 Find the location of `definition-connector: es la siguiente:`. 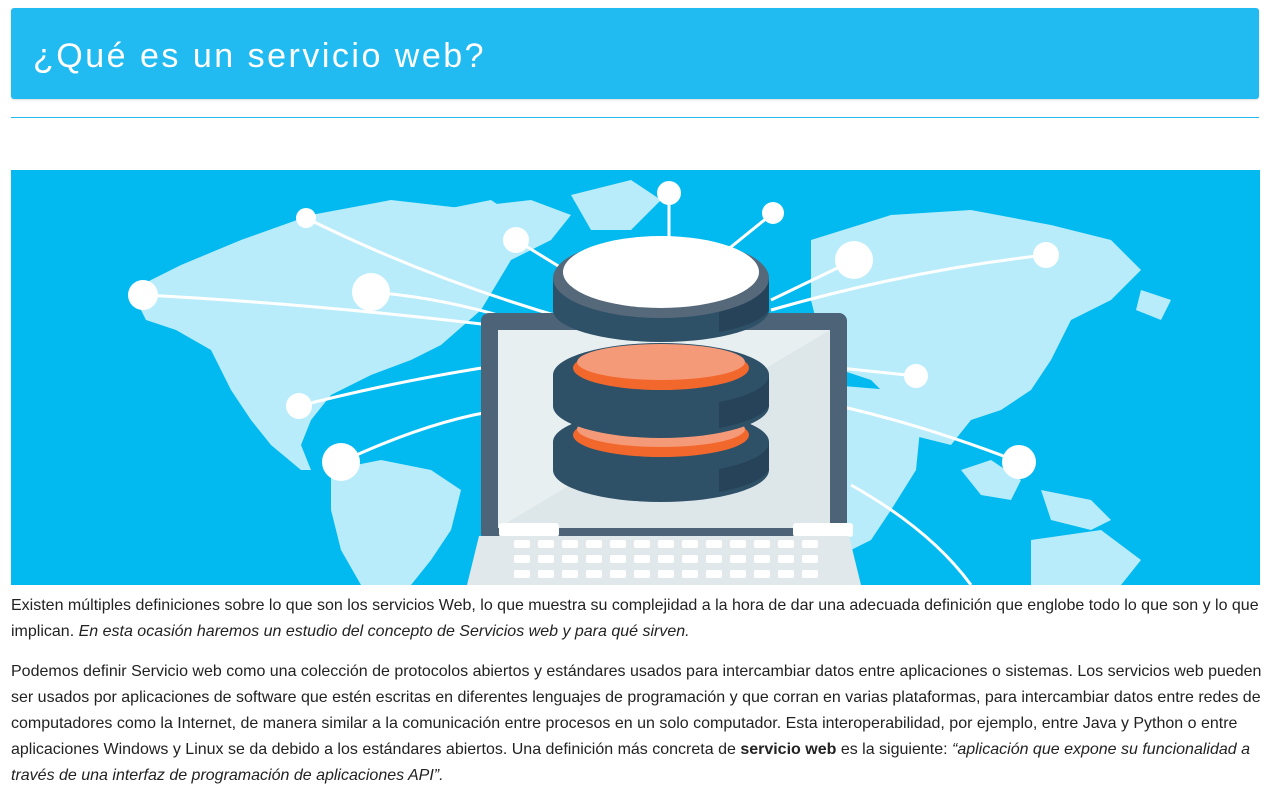

definition-connector: es la siguiente: is located at coordinates (894, 749).